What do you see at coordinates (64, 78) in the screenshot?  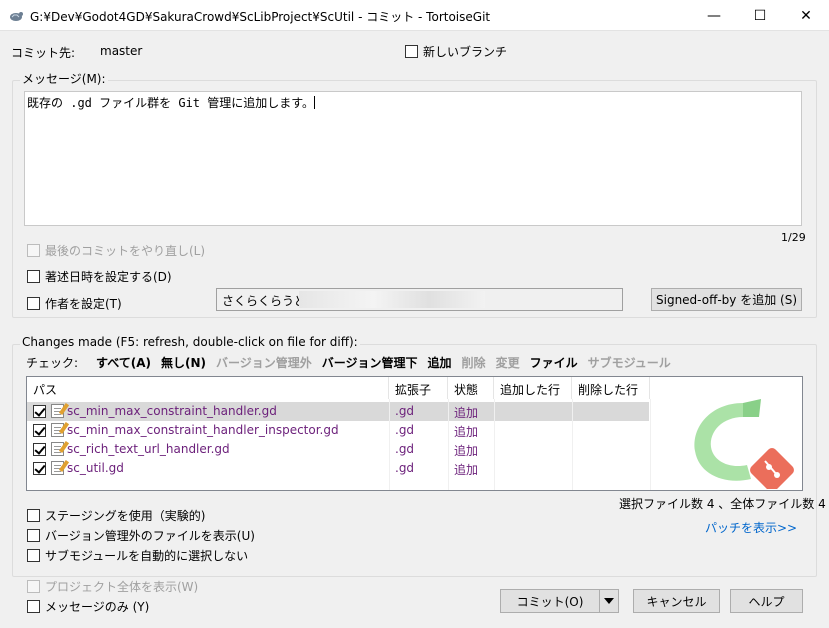 I see `message-group-label: メッセージ(M):` at bounding box center [64, 78].